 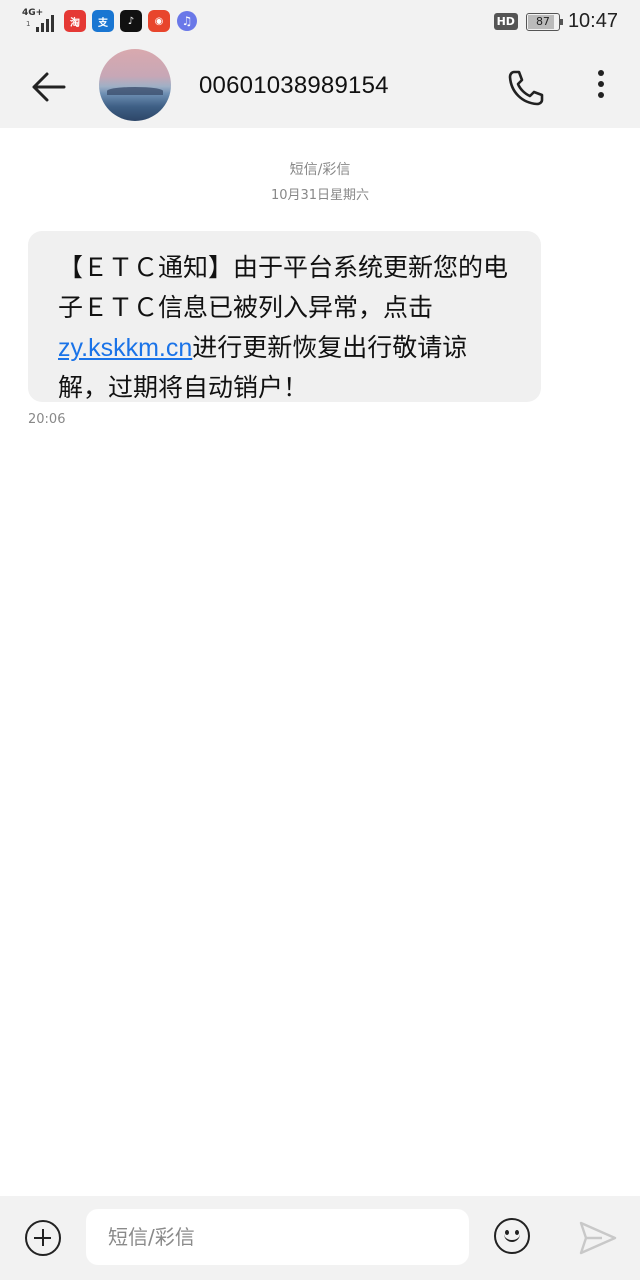 I want to click on compose-bar, so click(x=320, y=1238).